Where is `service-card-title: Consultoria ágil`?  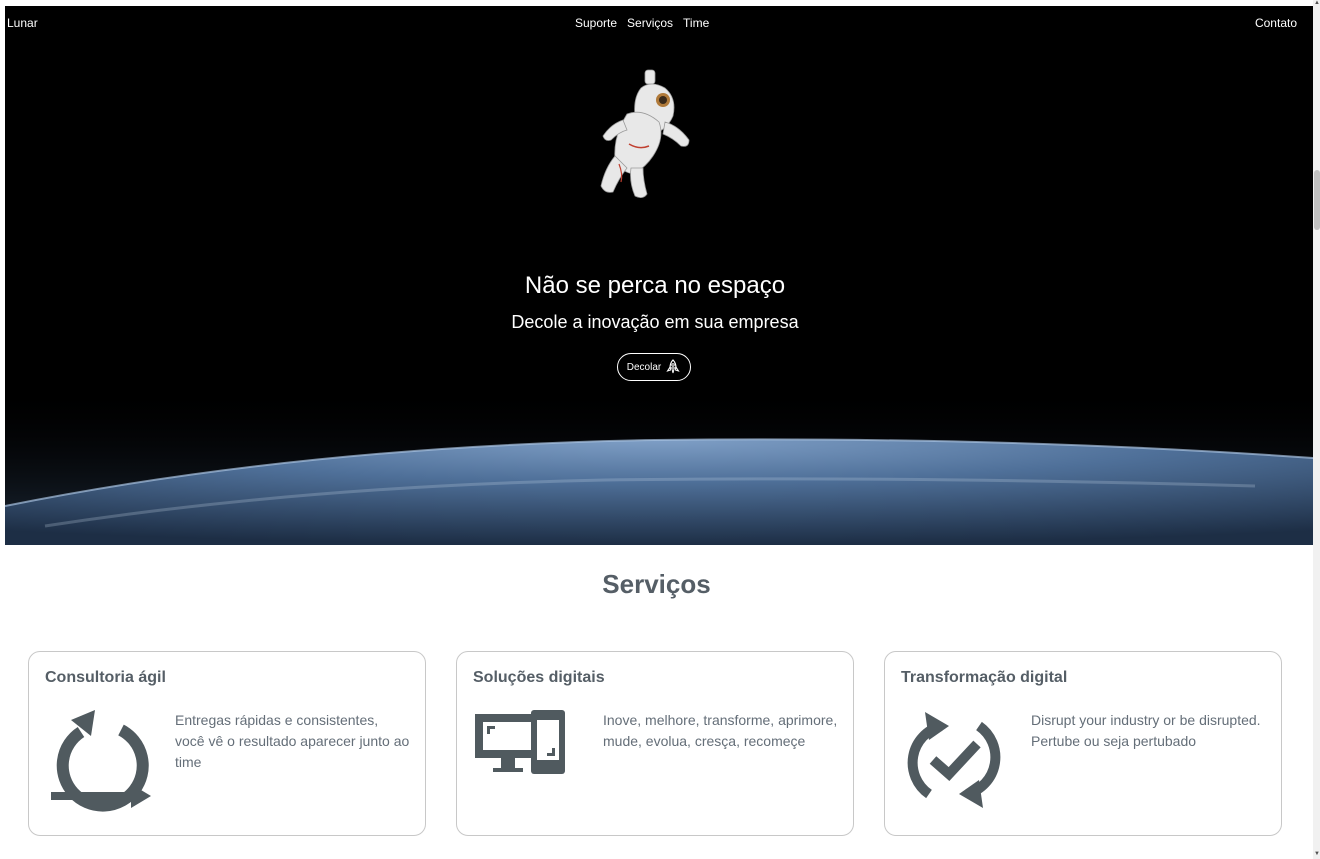 service-card-title: Consultoria ágil is located at coordinates (105, 677).